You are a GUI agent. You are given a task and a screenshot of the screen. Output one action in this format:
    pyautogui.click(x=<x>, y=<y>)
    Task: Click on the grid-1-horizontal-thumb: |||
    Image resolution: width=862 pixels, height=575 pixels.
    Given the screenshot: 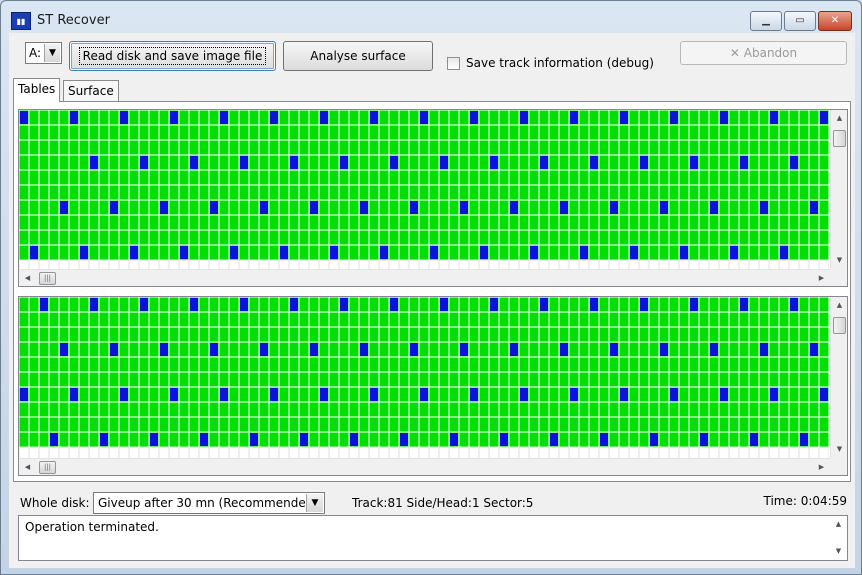 What is the action you would take?
    pyautogui.click(x=47, y=467)
    